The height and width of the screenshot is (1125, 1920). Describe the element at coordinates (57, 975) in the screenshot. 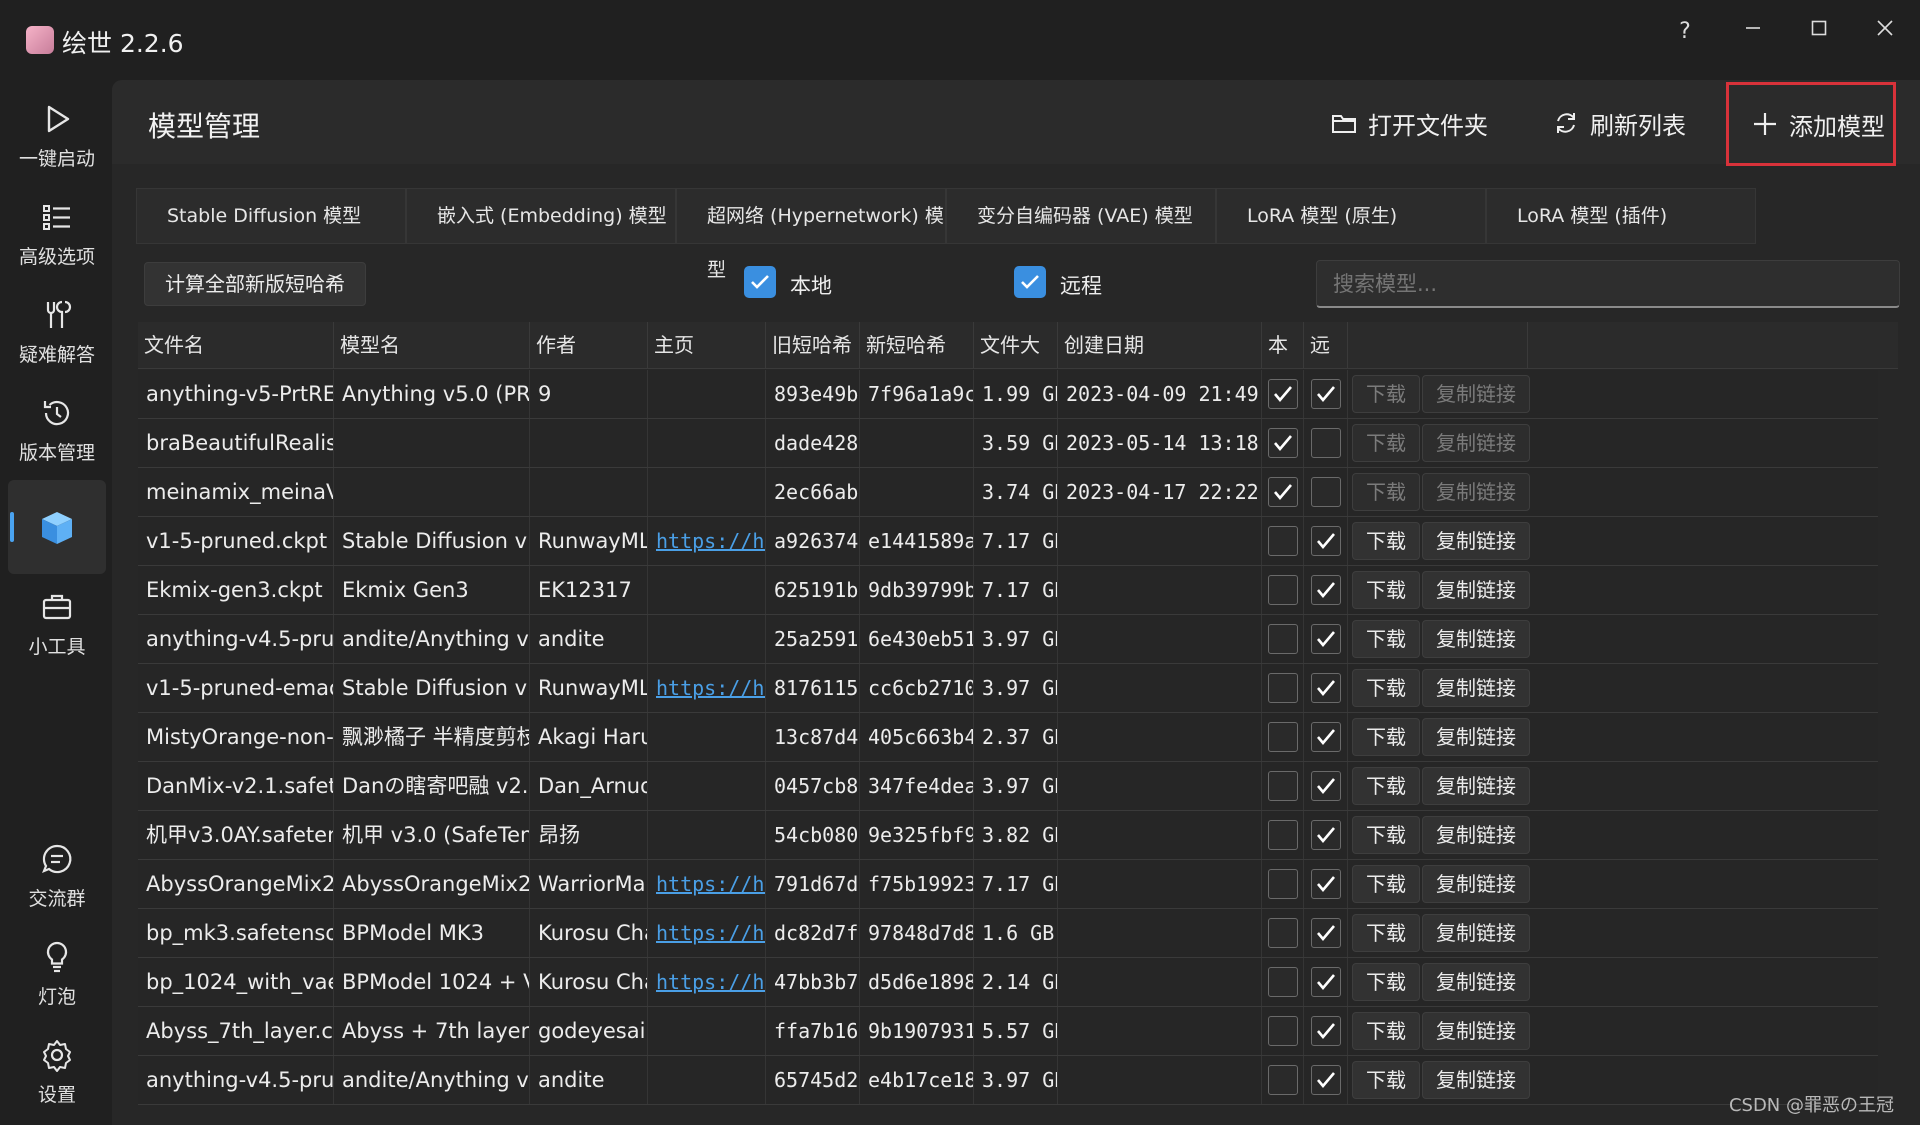

I see `sidebar-item-bulb: 灯泡` at that location.